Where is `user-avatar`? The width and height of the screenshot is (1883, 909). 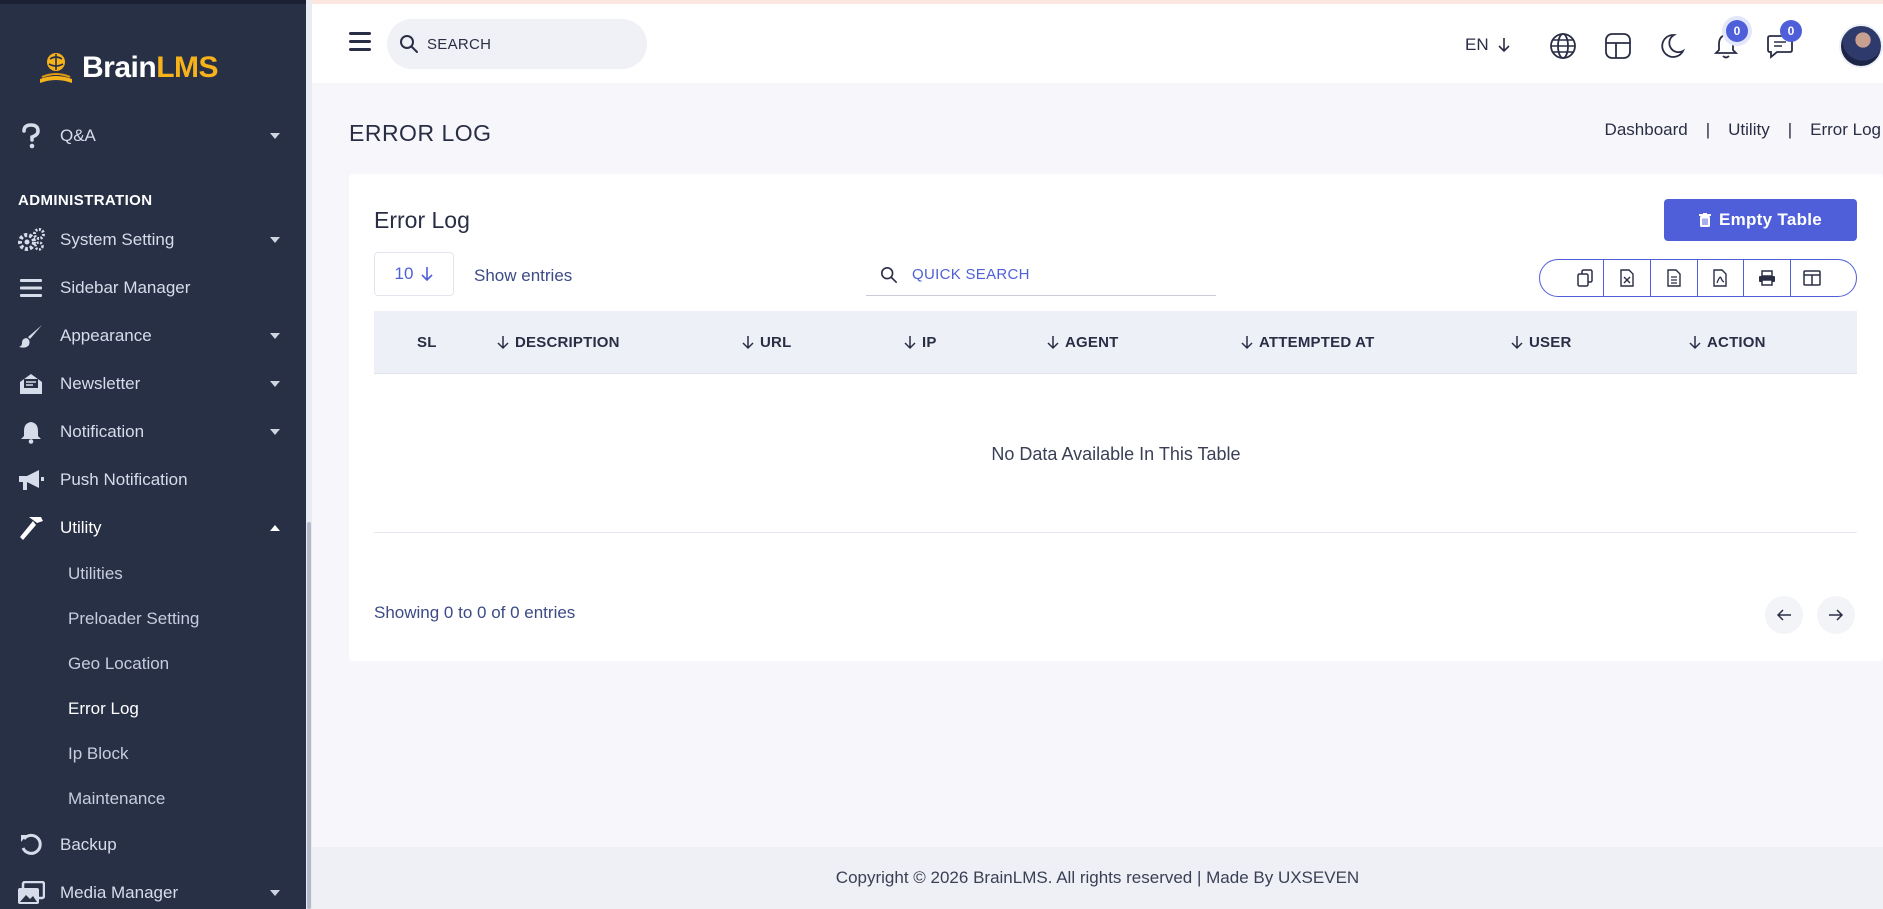
user-avatar is located at coordinates (1861, 46).